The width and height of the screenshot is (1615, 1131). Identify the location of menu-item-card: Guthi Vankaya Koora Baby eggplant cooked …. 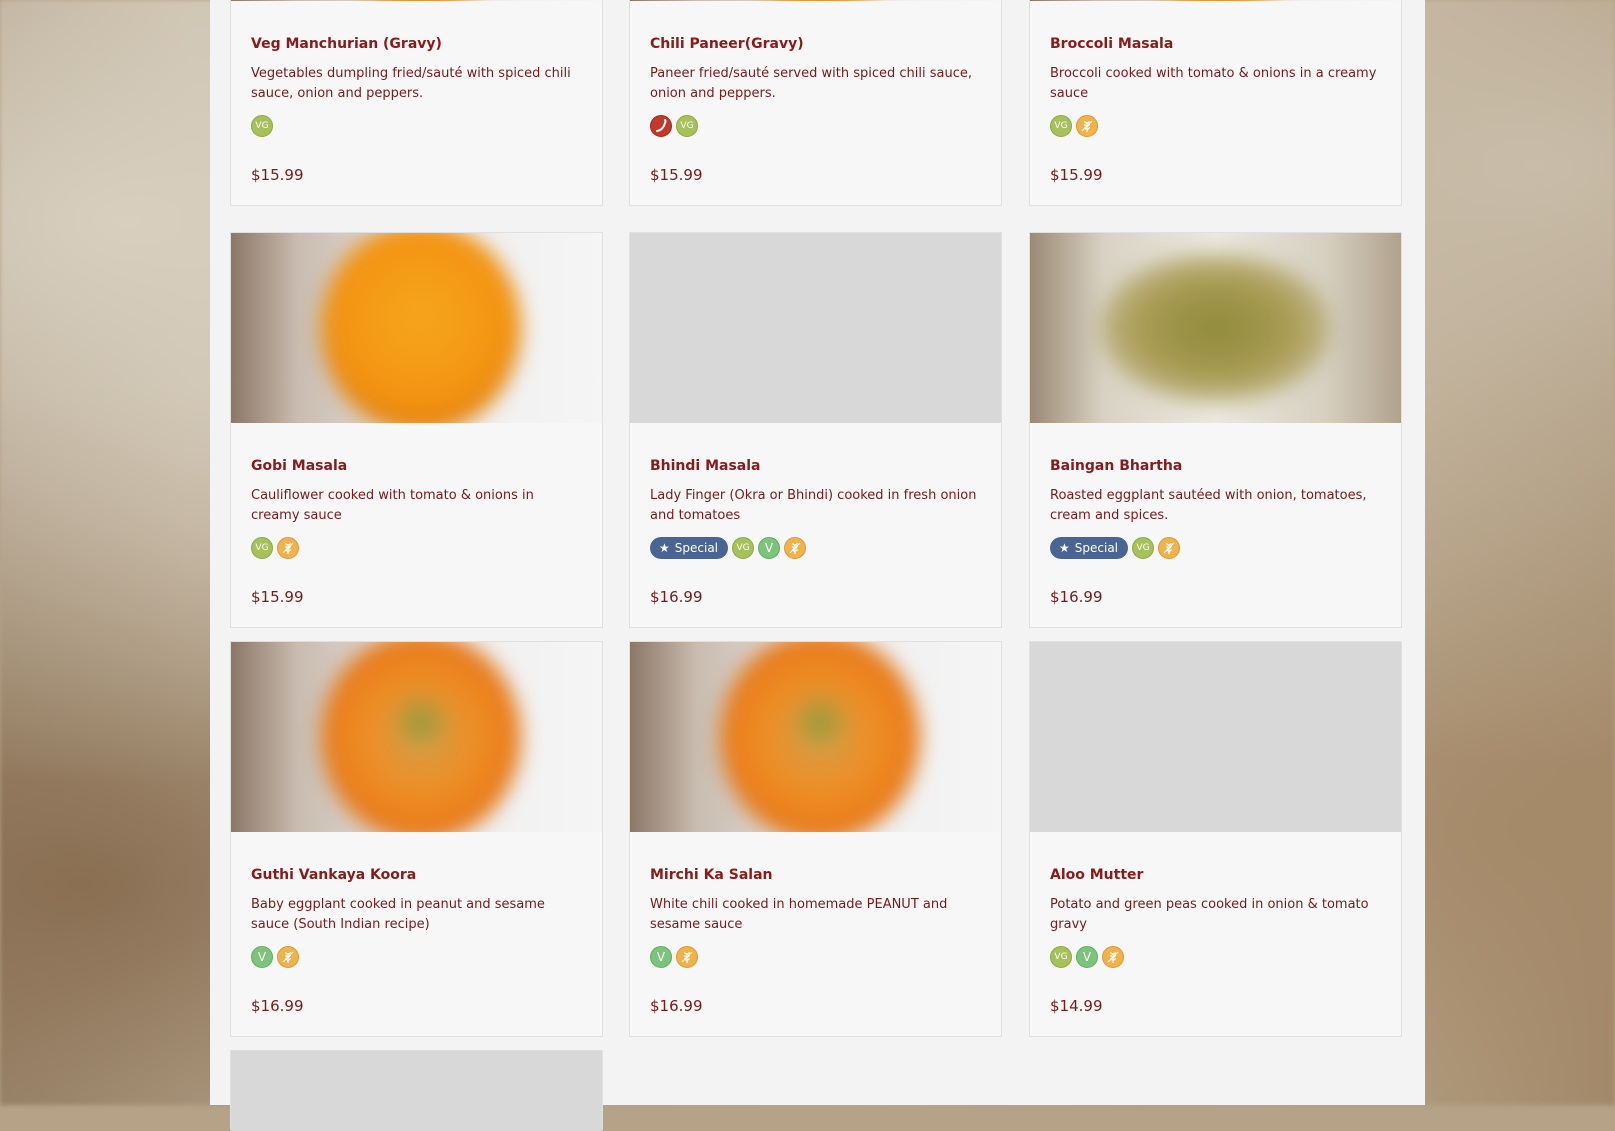
(416, 839).